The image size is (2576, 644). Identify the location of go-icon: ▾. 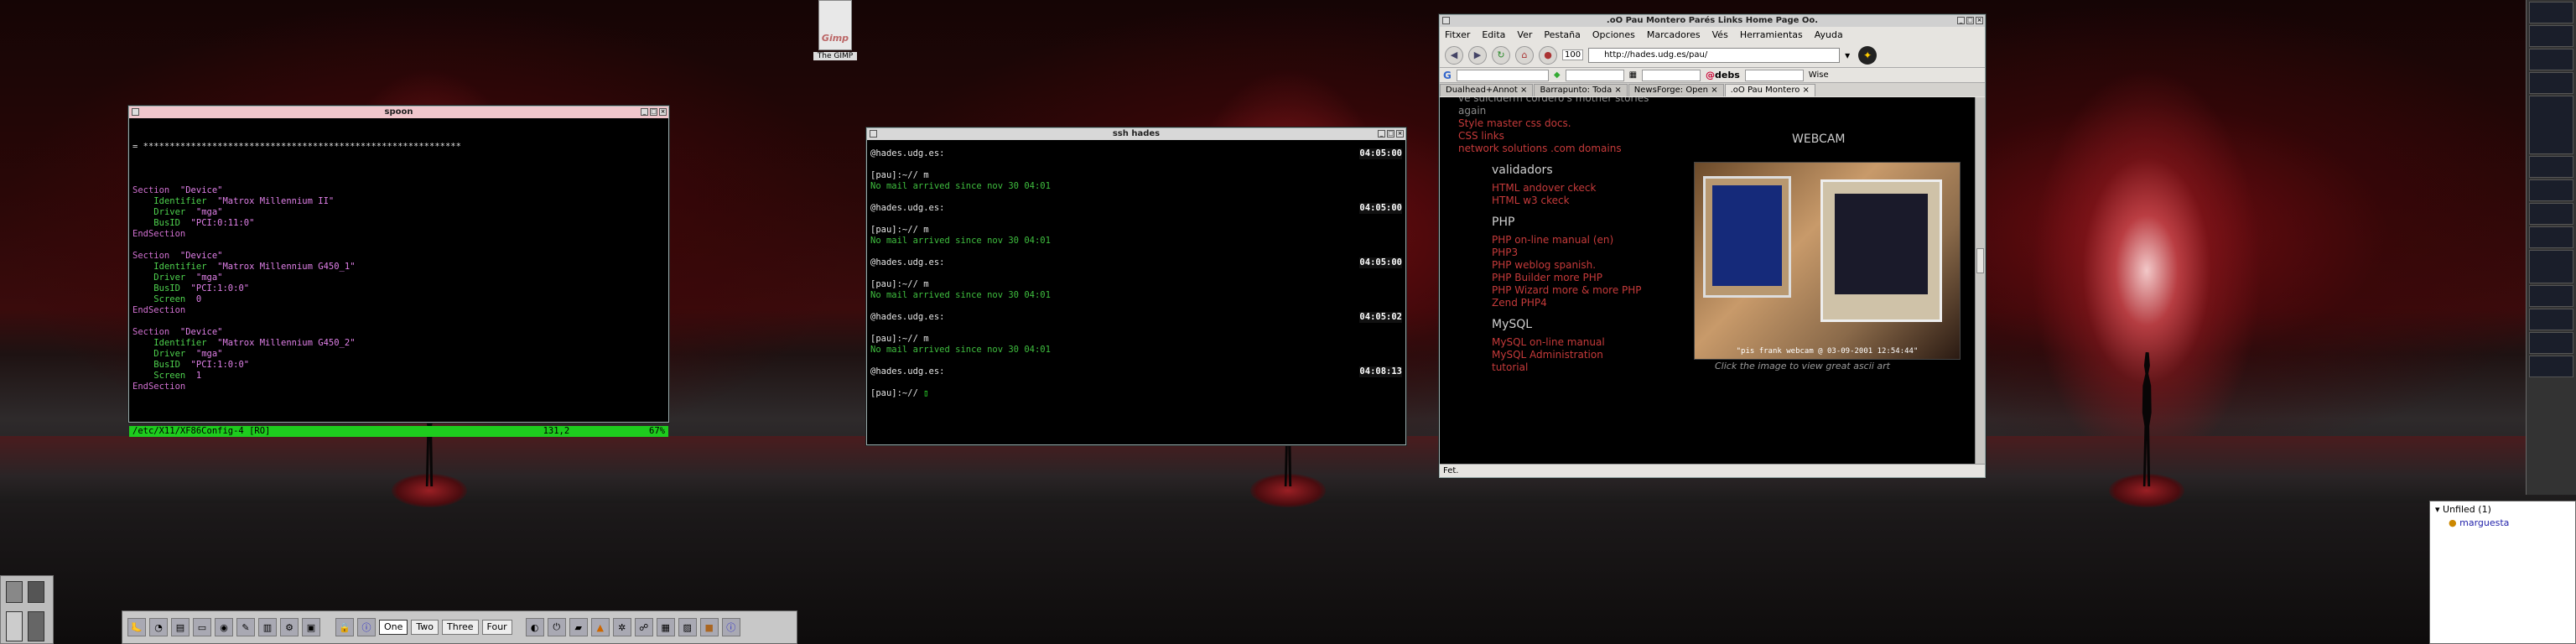
(1847, 55).